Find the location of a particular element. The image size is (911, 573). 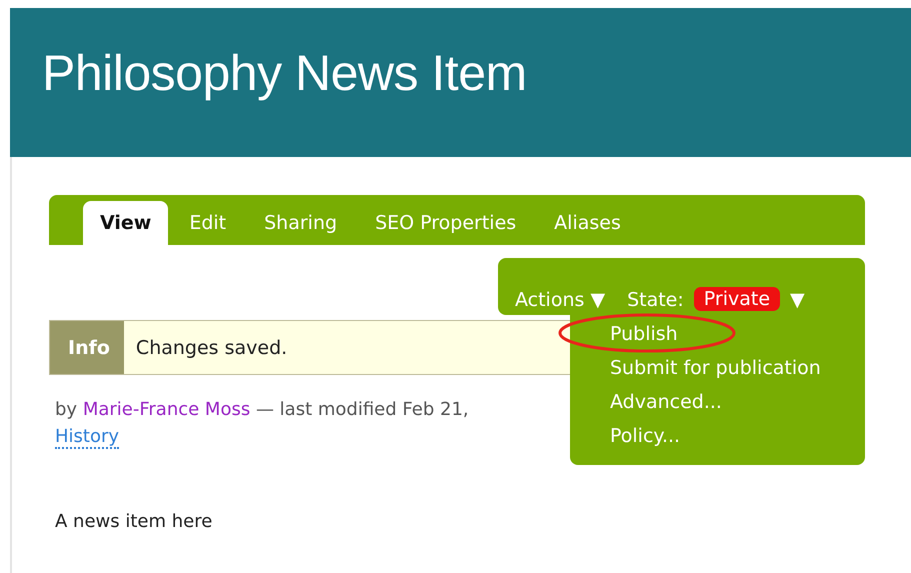

actions-menu-button: Actions ▼ is located at coordinates (560, 300).